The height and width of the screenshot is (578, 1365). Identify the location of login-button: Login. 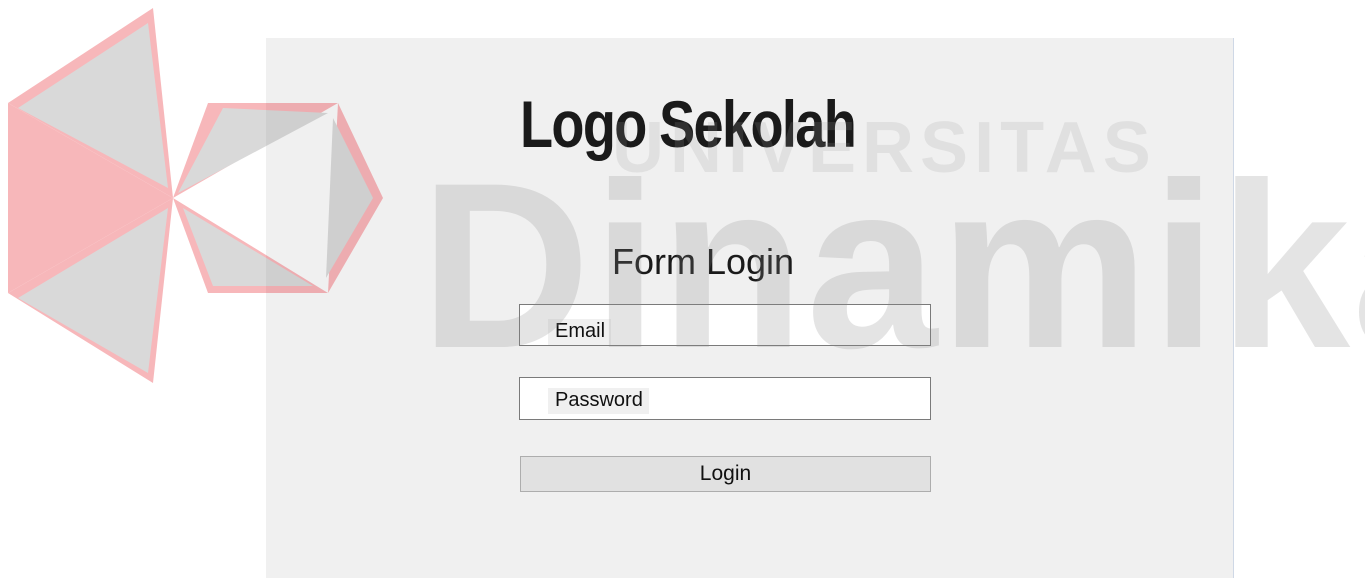
(725, 474).